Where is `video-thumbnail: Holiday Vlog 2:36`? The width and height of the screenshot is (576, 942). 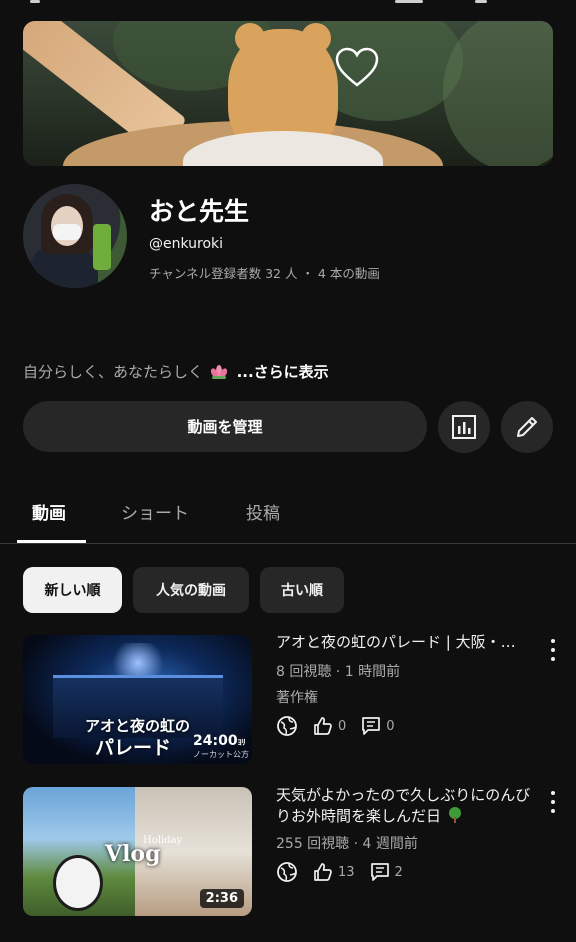 video-thumbnail: Holiday Vlog 2:36 is located at coordinates (137, 851).